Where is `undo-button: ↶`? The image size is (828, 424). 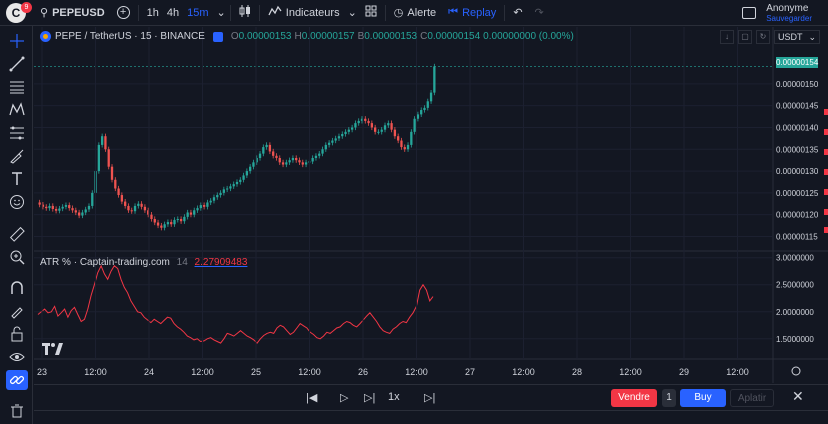
undo-button: ↶ is located at coordinates (517, 13).